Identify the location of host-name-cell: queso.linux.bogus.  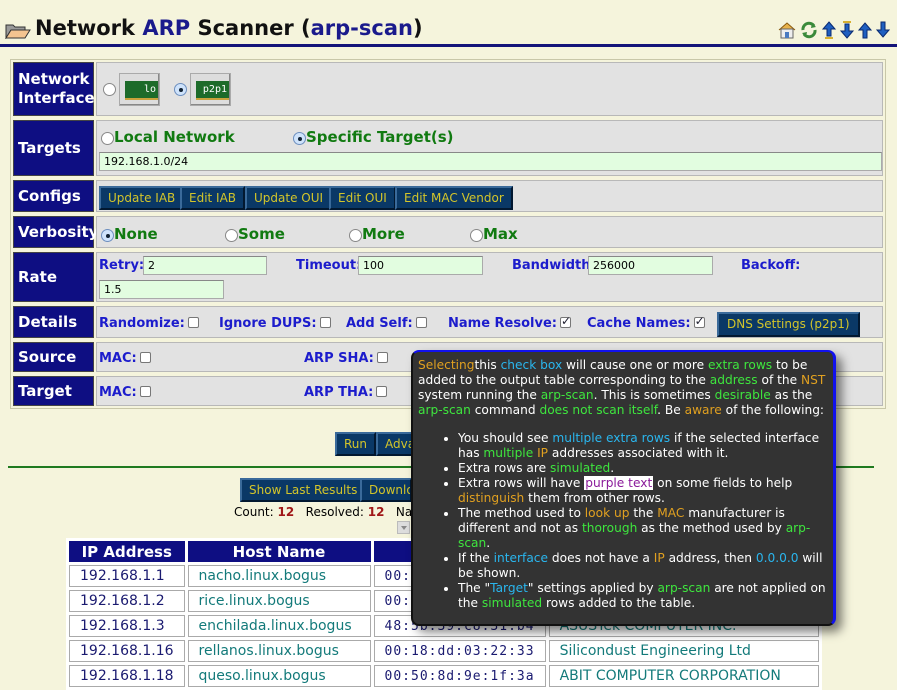
(279, 676).